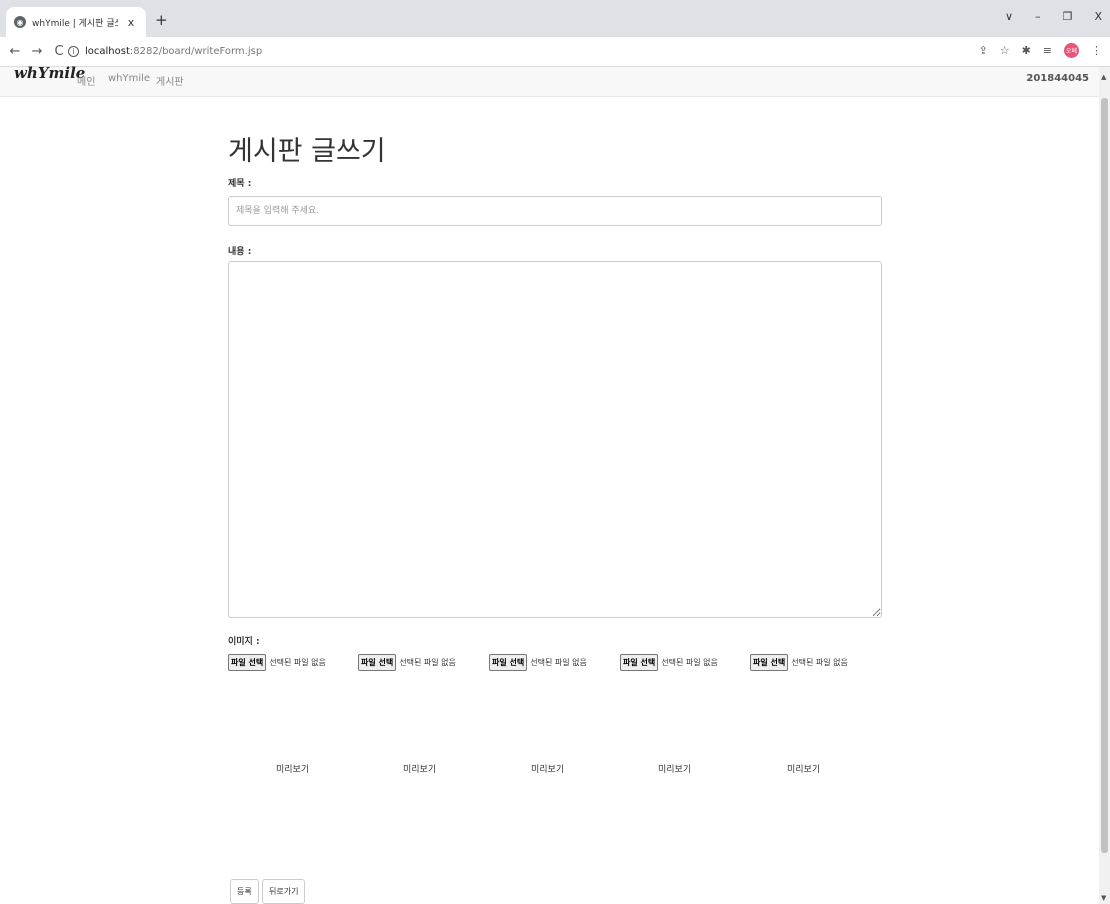  What do you see at coordinates (129, 78) in the screenshot?
I see `nav-link-whymile: whYmile` at bounding box center [129, 78].